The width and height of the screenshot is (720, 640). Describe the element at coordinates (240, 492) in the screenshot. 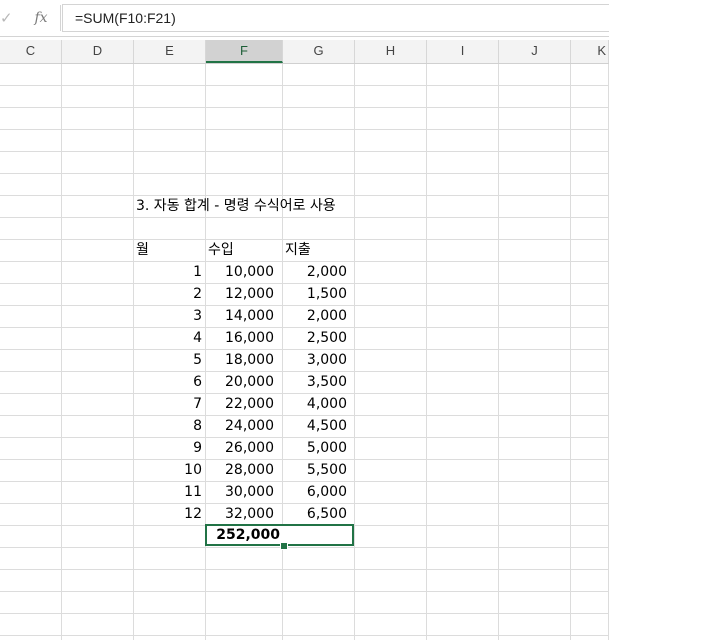

I see `cell-income: 30,000` at that location.